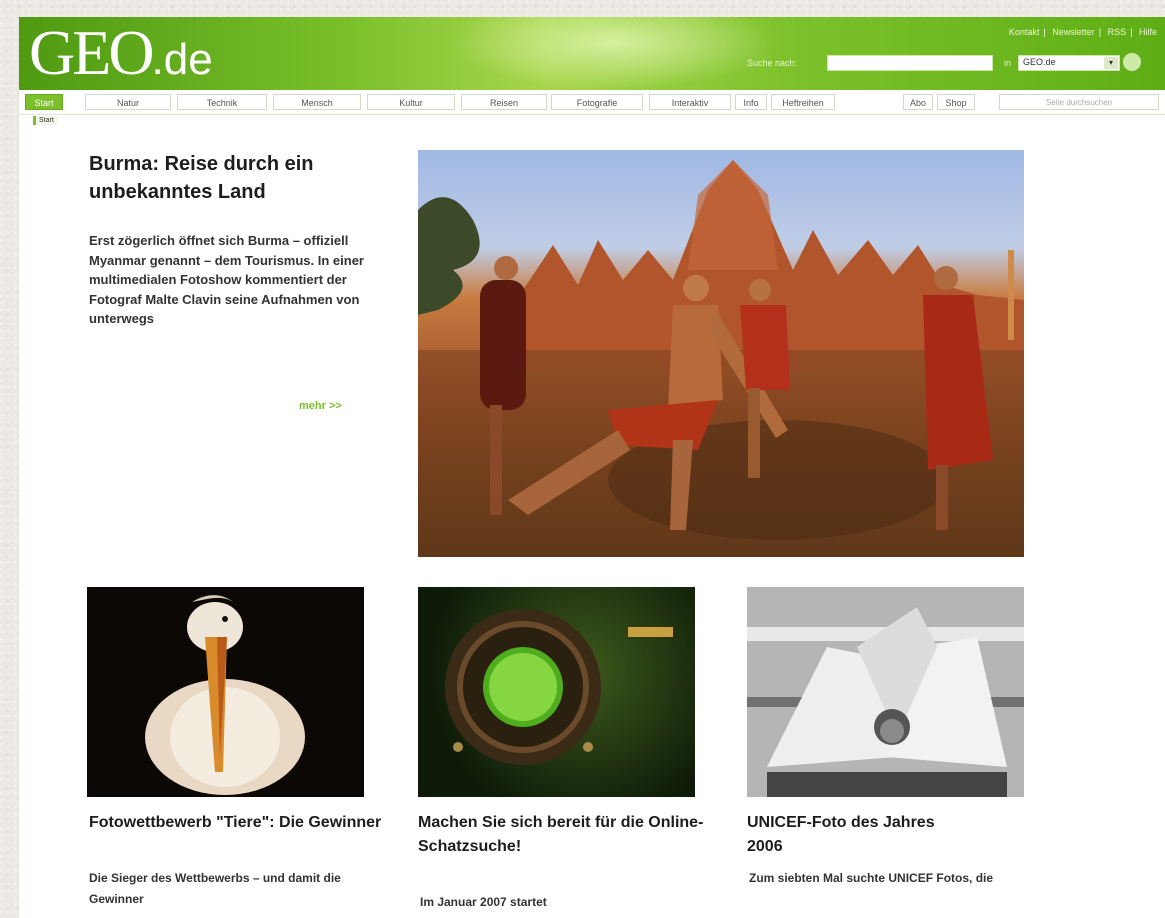  I want to click on toplink-newsletter: Newsletter, so click(1073, 32).